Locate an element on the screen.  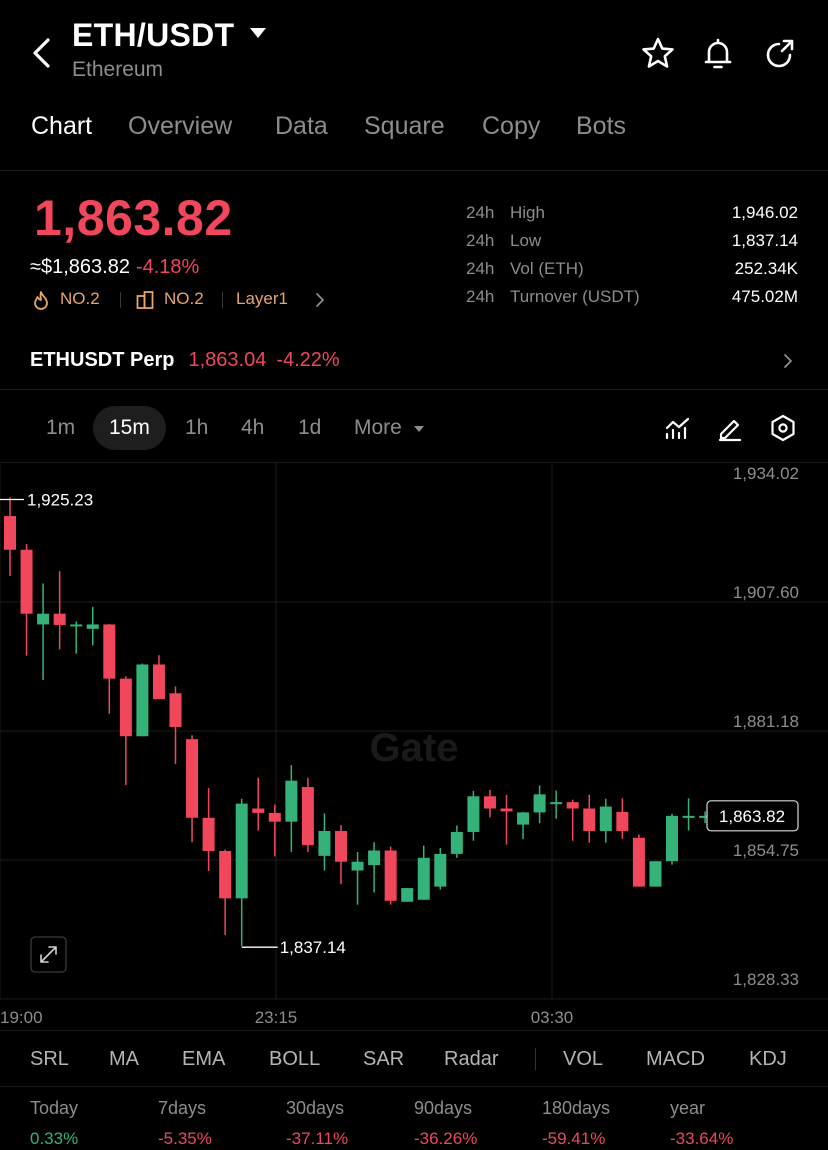
dropdown-caret-icon is located at coordinates (258, 33).